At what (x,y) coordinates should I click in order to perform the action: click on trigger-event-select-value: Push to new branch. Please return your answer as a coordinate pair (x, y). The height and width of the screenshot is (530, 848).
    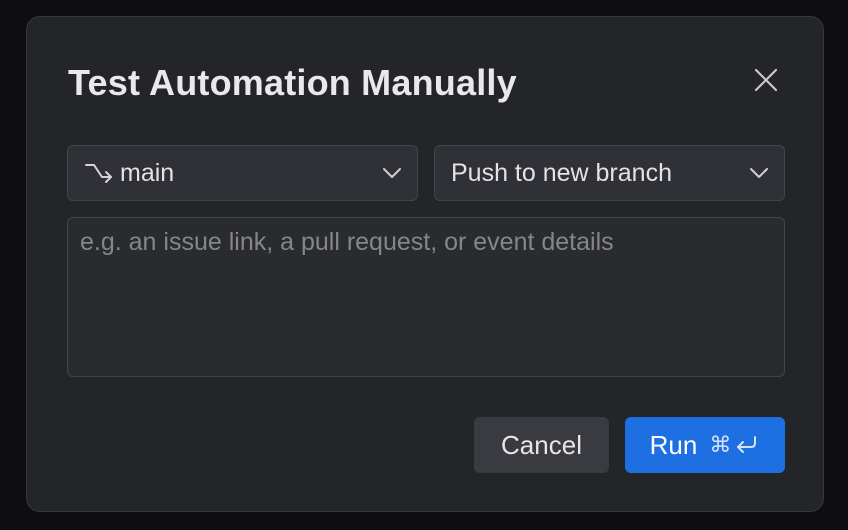
    Looking at the image, I should click on (561, 172).